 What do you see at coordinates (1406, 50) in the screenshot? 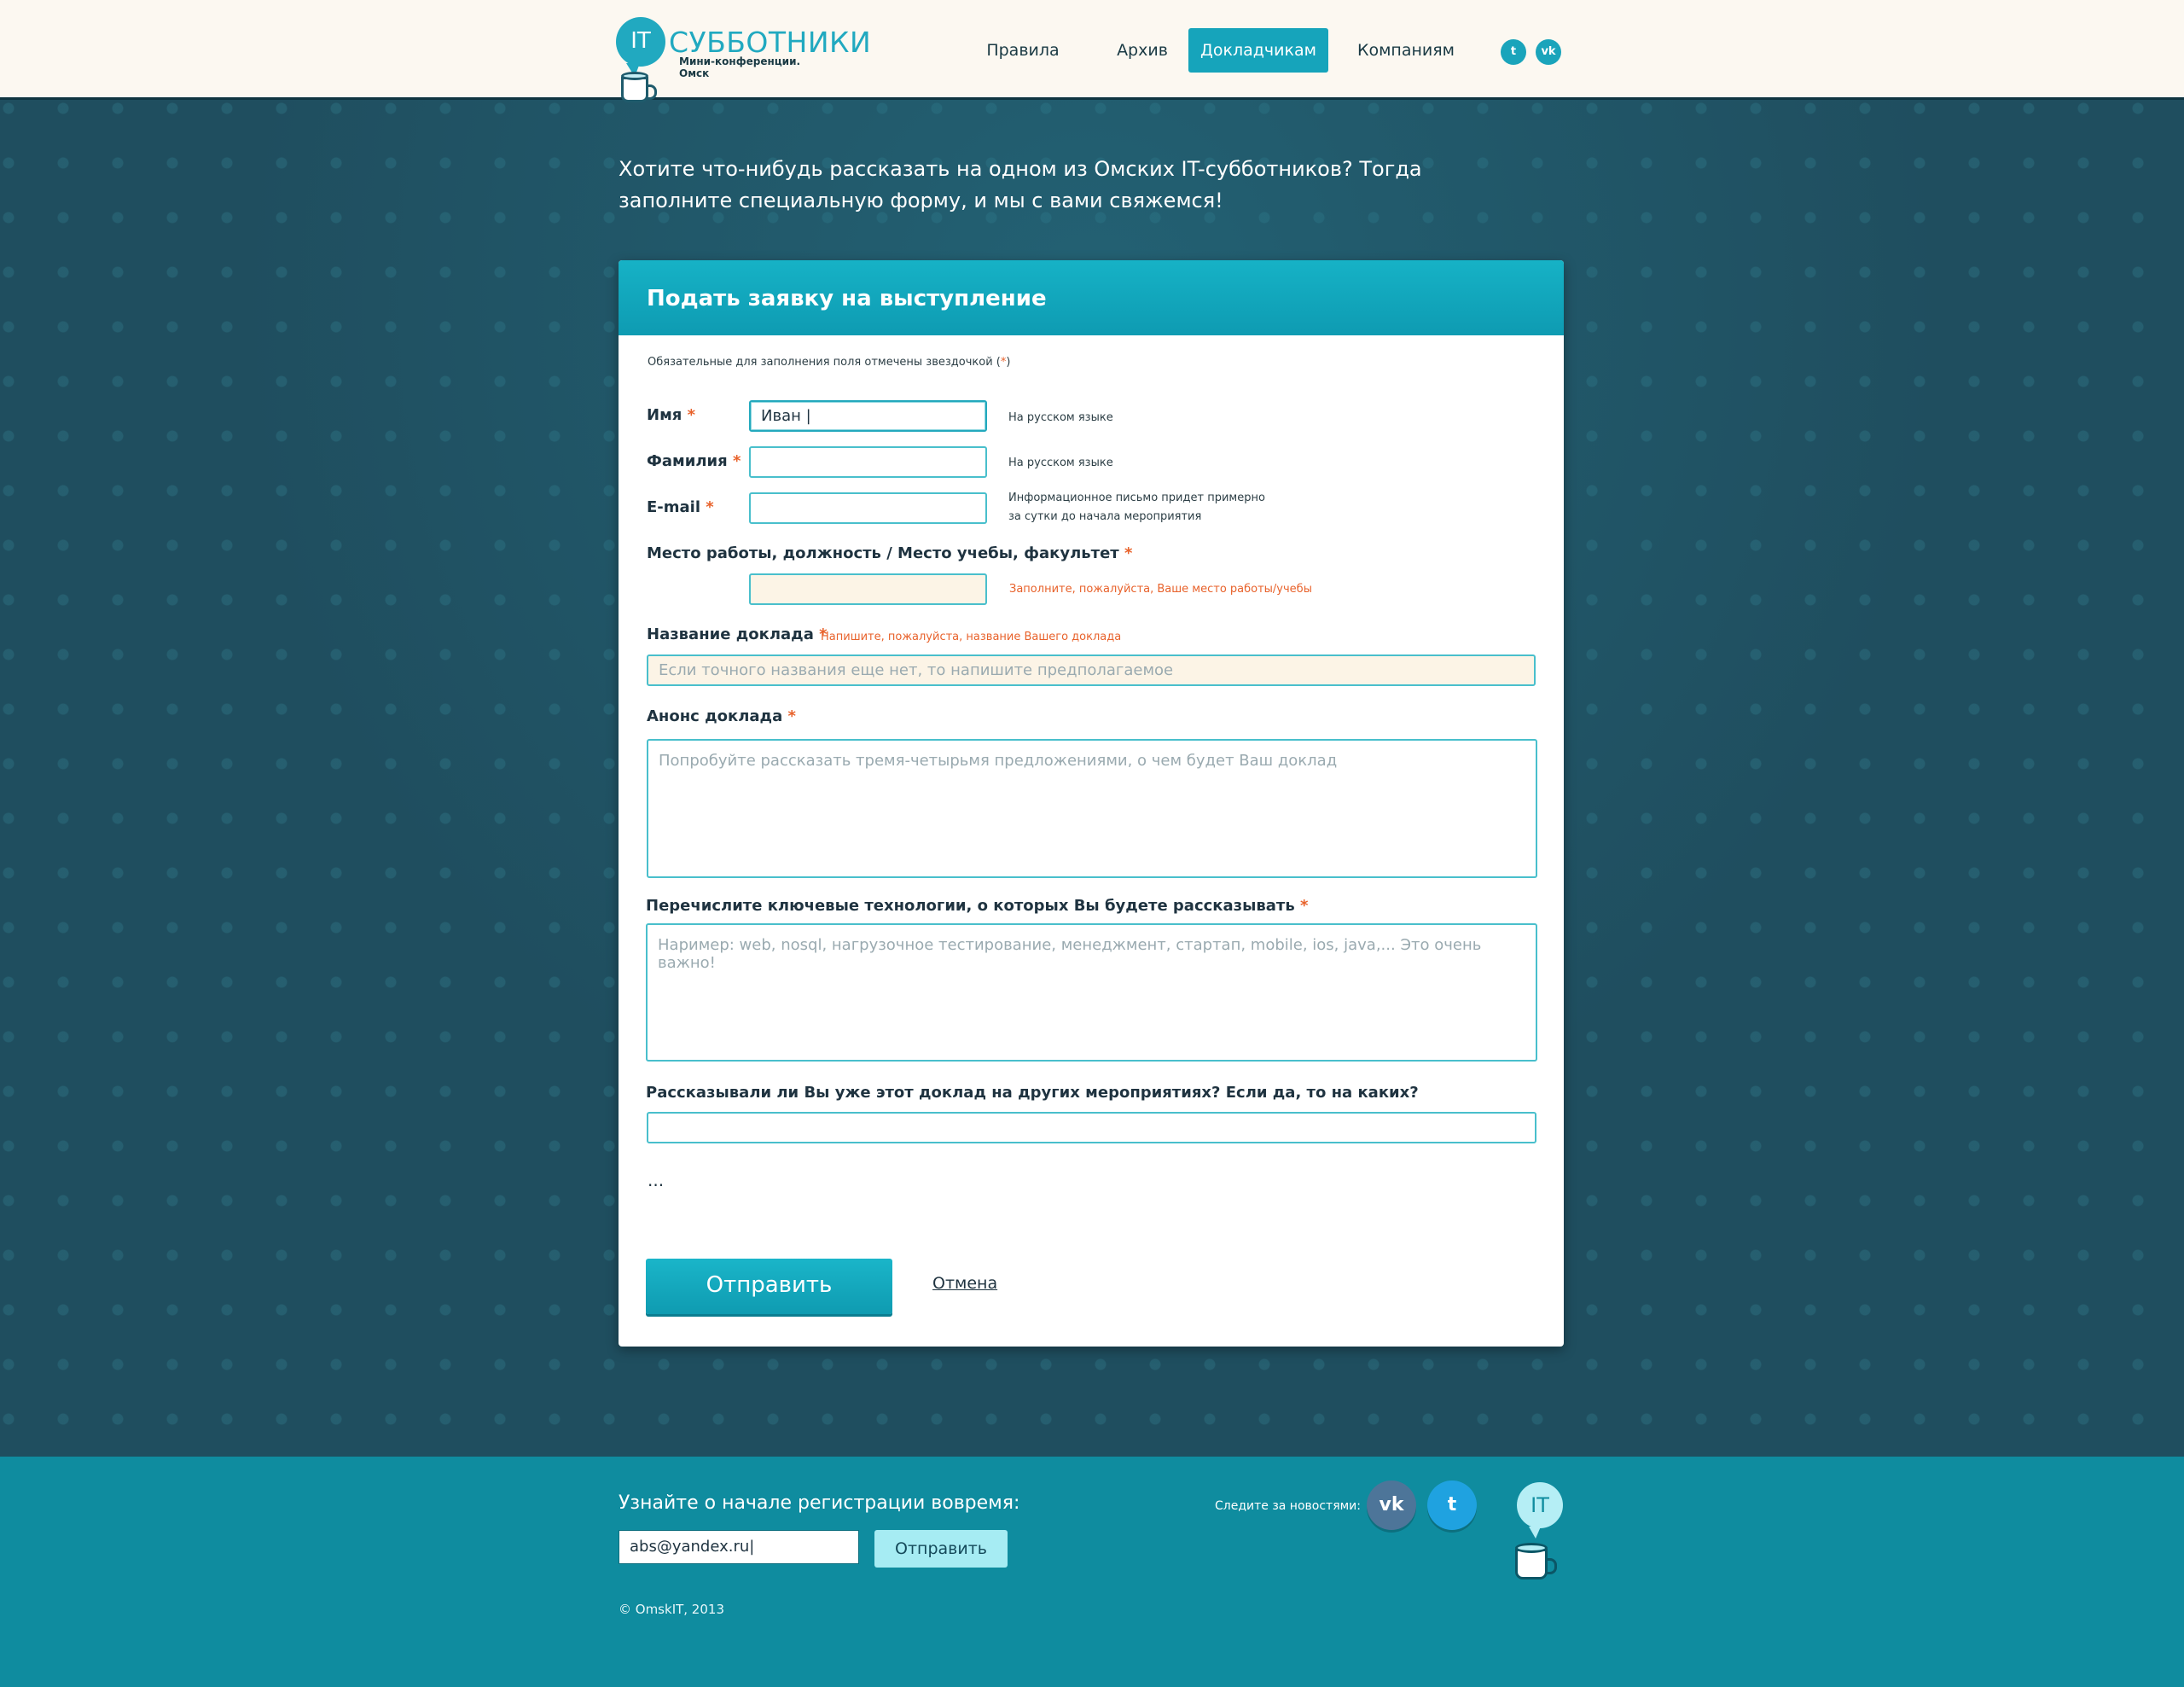
I see `nav-item-companies: Компаниям` at bounding box center [1406, 50].